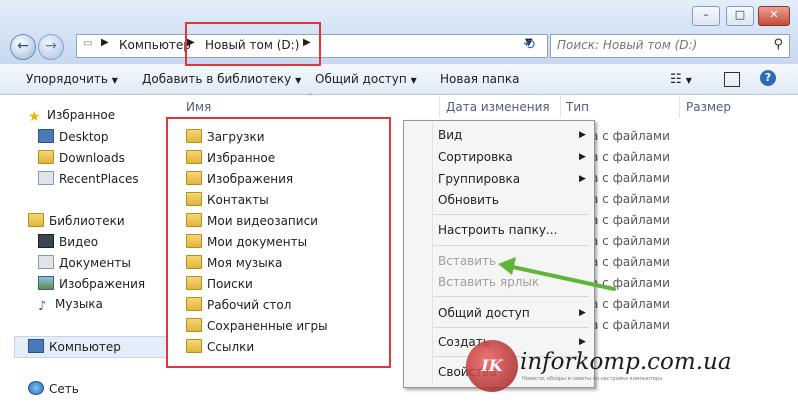  Describe the element at coordinates (681, 79) in the screenshot. I see `view-options-icon: ☷ ▼` at that location.